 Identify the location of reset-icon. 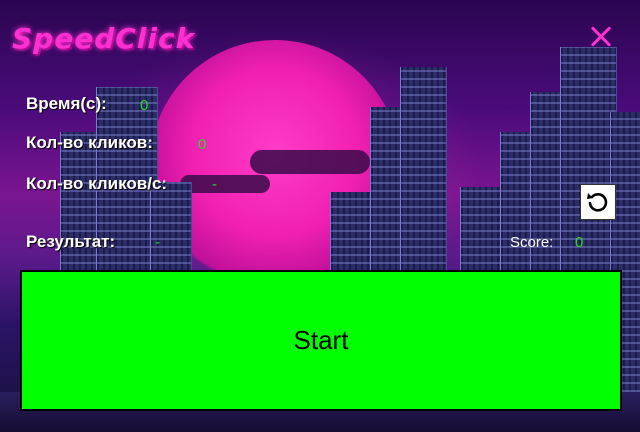
(597, 202).